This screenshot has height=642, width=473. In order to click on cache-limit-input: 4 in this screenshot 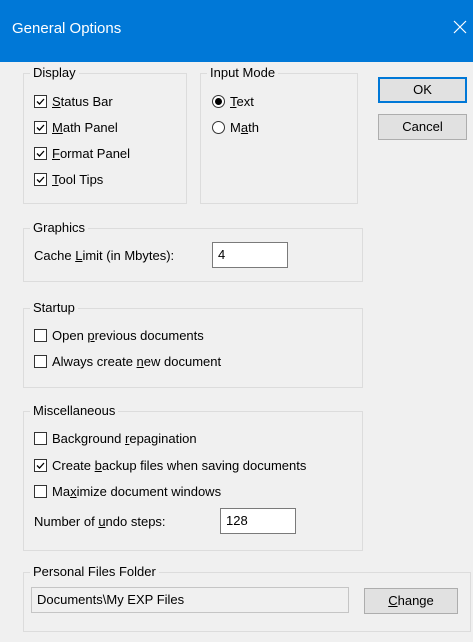, I will do `click(250, 255)`.